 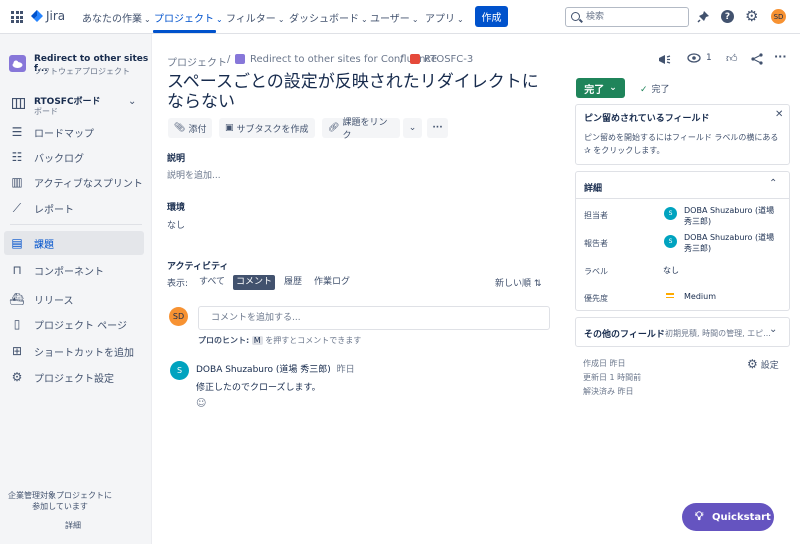 What do you see at coordinates (74, 299) in the screenshot?
I see `sidebar-item-releases: ⛴ リリース` at bounding box center [74, 299].